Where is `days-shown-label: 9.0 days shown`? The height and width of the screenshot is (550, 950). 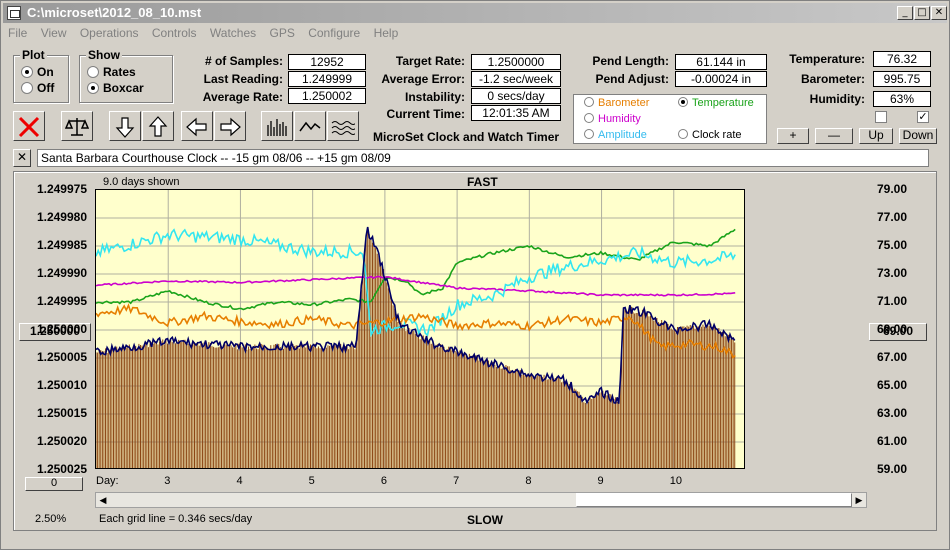
days-shown-label: 9.0 days shown is located at coordinates (141, 182).